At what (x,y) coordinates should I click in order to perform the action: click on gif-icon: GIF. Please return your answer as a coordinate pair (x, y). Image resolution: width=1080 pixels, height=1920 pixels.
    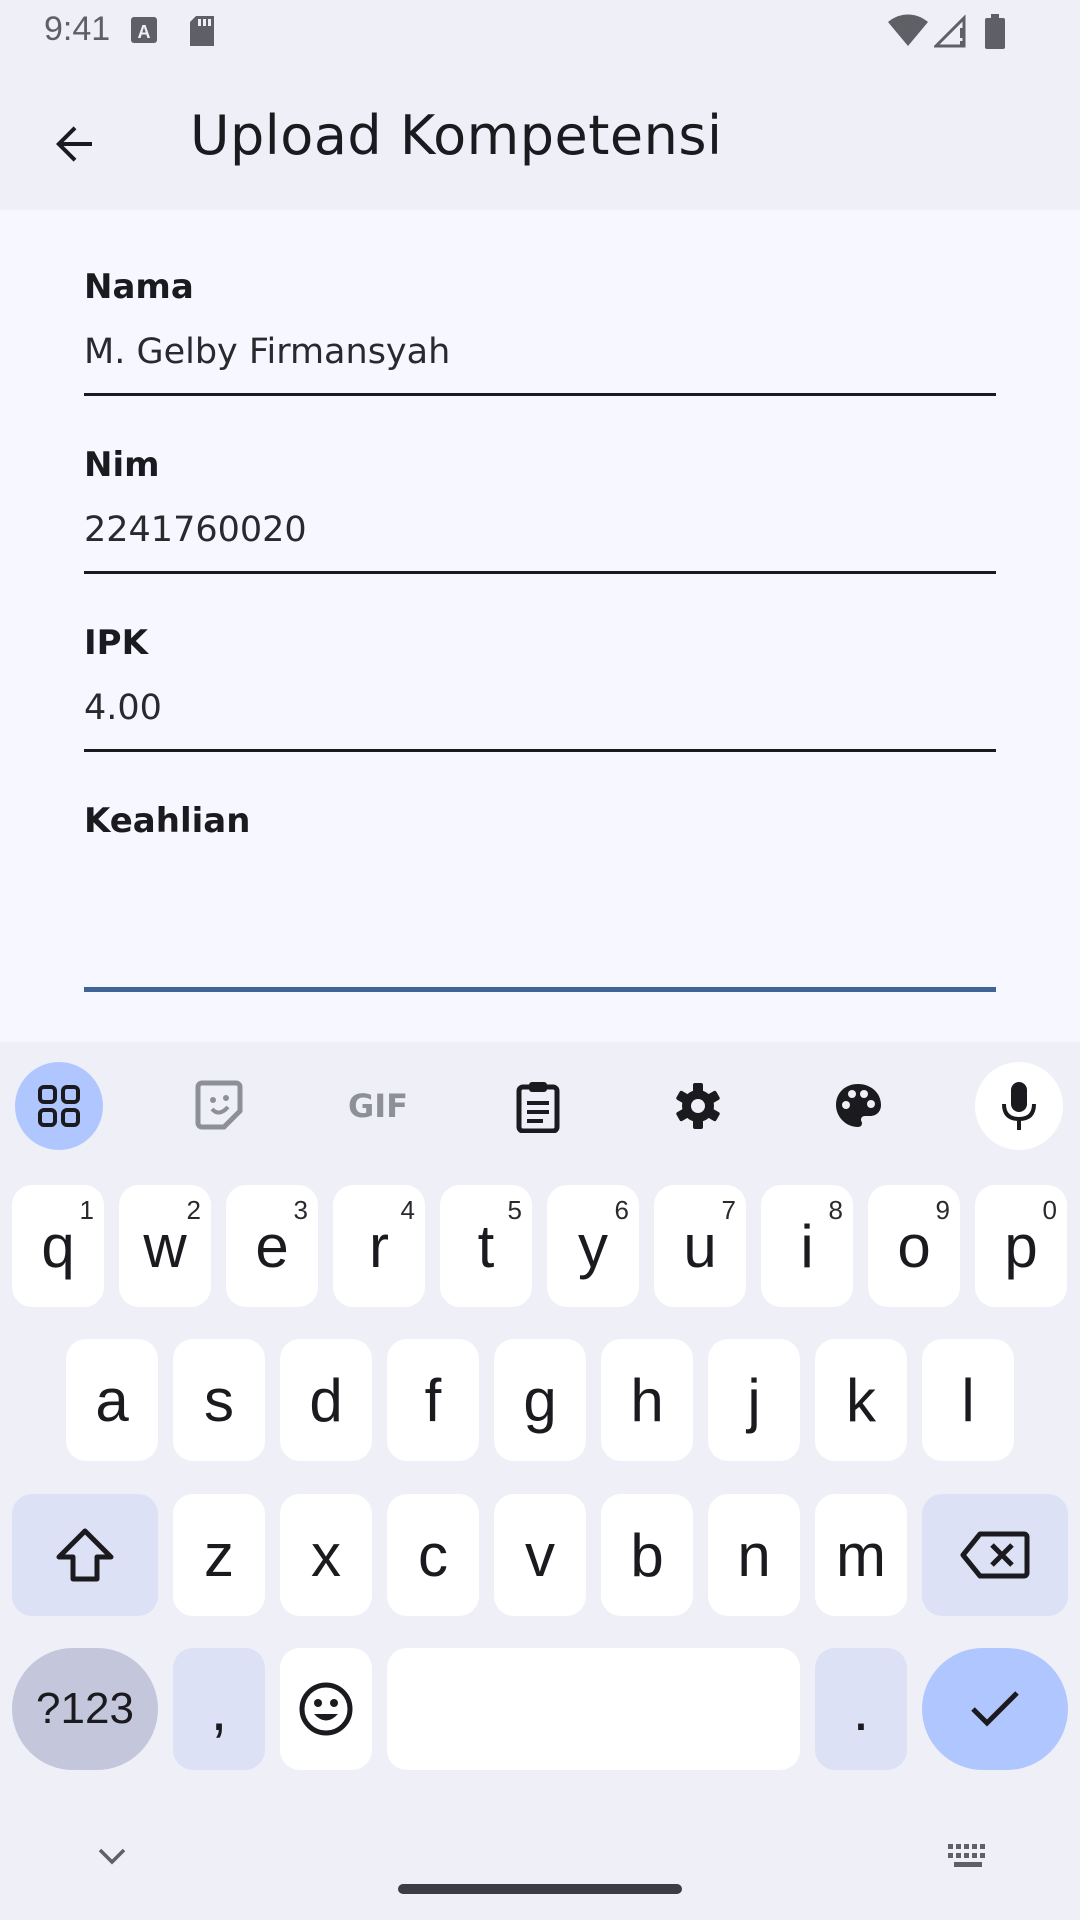
    Looking at the image, I should click on (378, 1106).